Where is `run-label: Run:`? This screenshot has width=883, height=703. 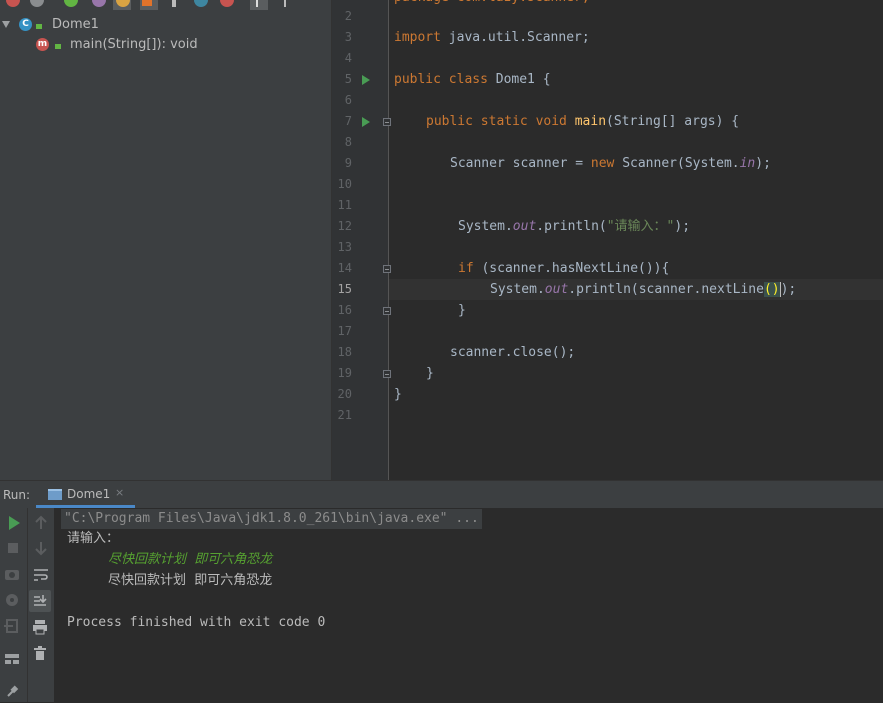
run-label: Run: is located at coordinates (17, 495).